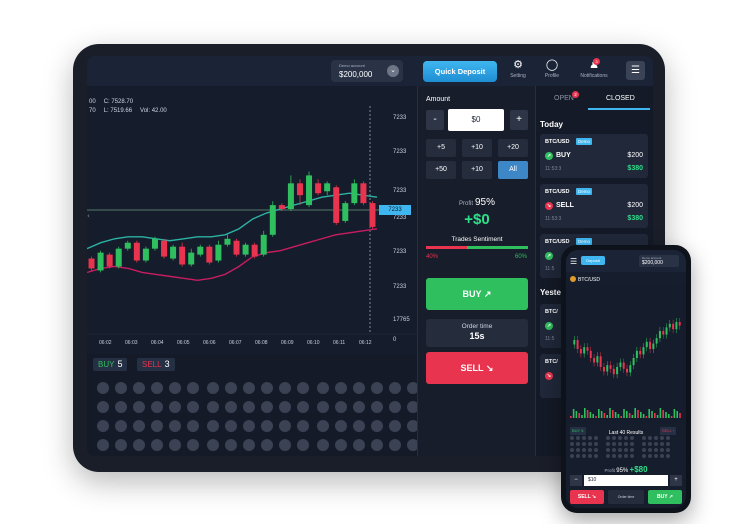 The width and height of the screenshot is (736, 524). Describe the element at coordinates (558, 156) in the screenshot. I see `trade-direction: ↗ BUY` at that location.